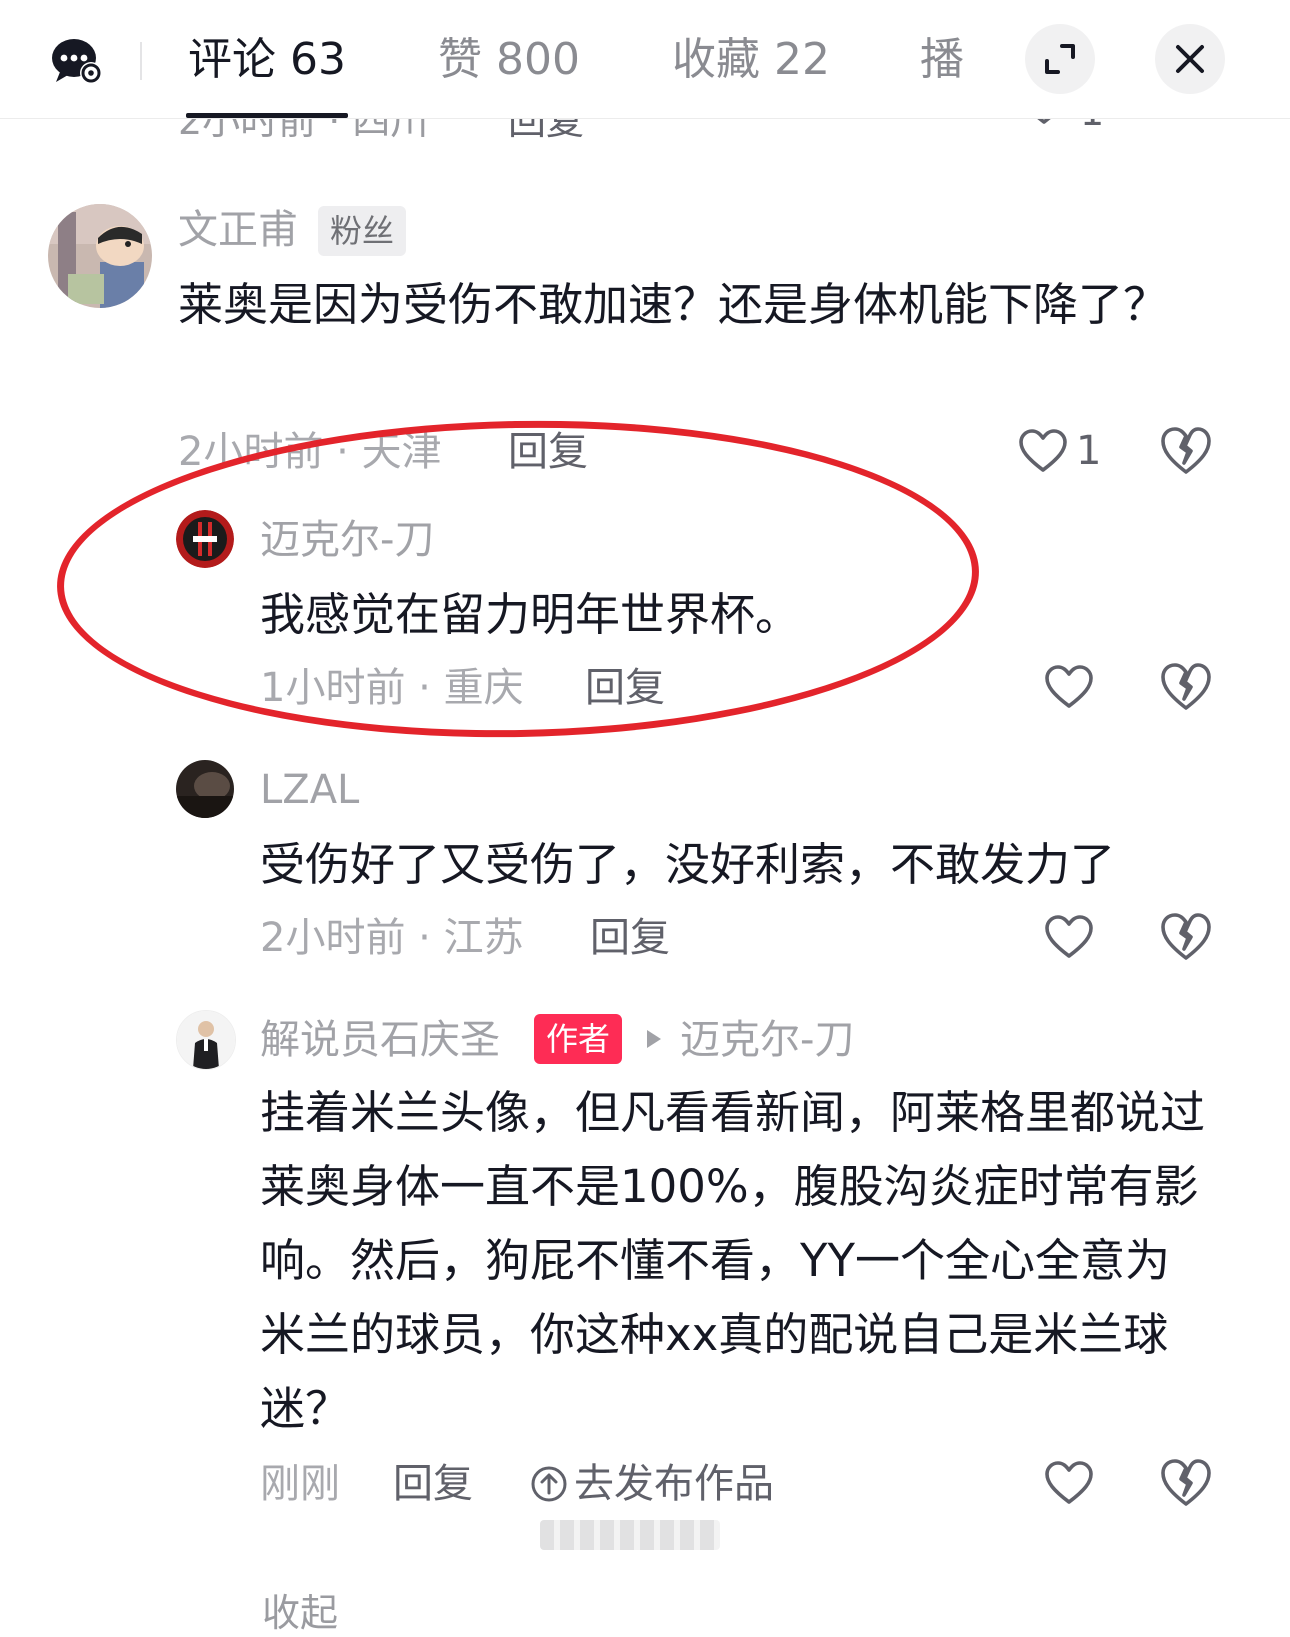 Image resolution: width=1290 pixels, height=1637 pixels. I want to click on publish-work-button: 去发布作品, so click(652, 1484).